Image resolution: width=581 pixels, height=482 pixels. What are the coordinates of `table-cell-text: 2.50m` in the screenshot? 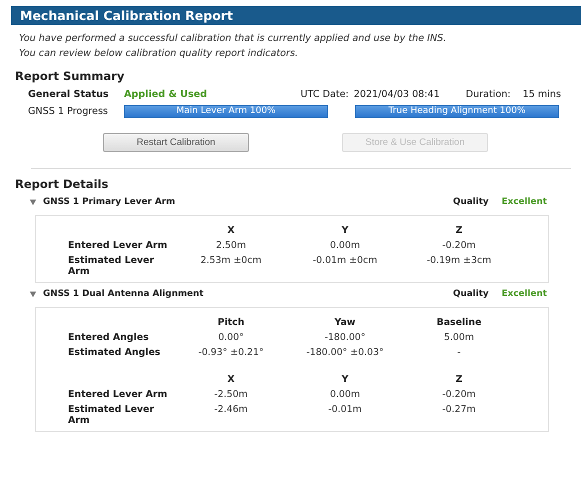 It's located at (230, 245).